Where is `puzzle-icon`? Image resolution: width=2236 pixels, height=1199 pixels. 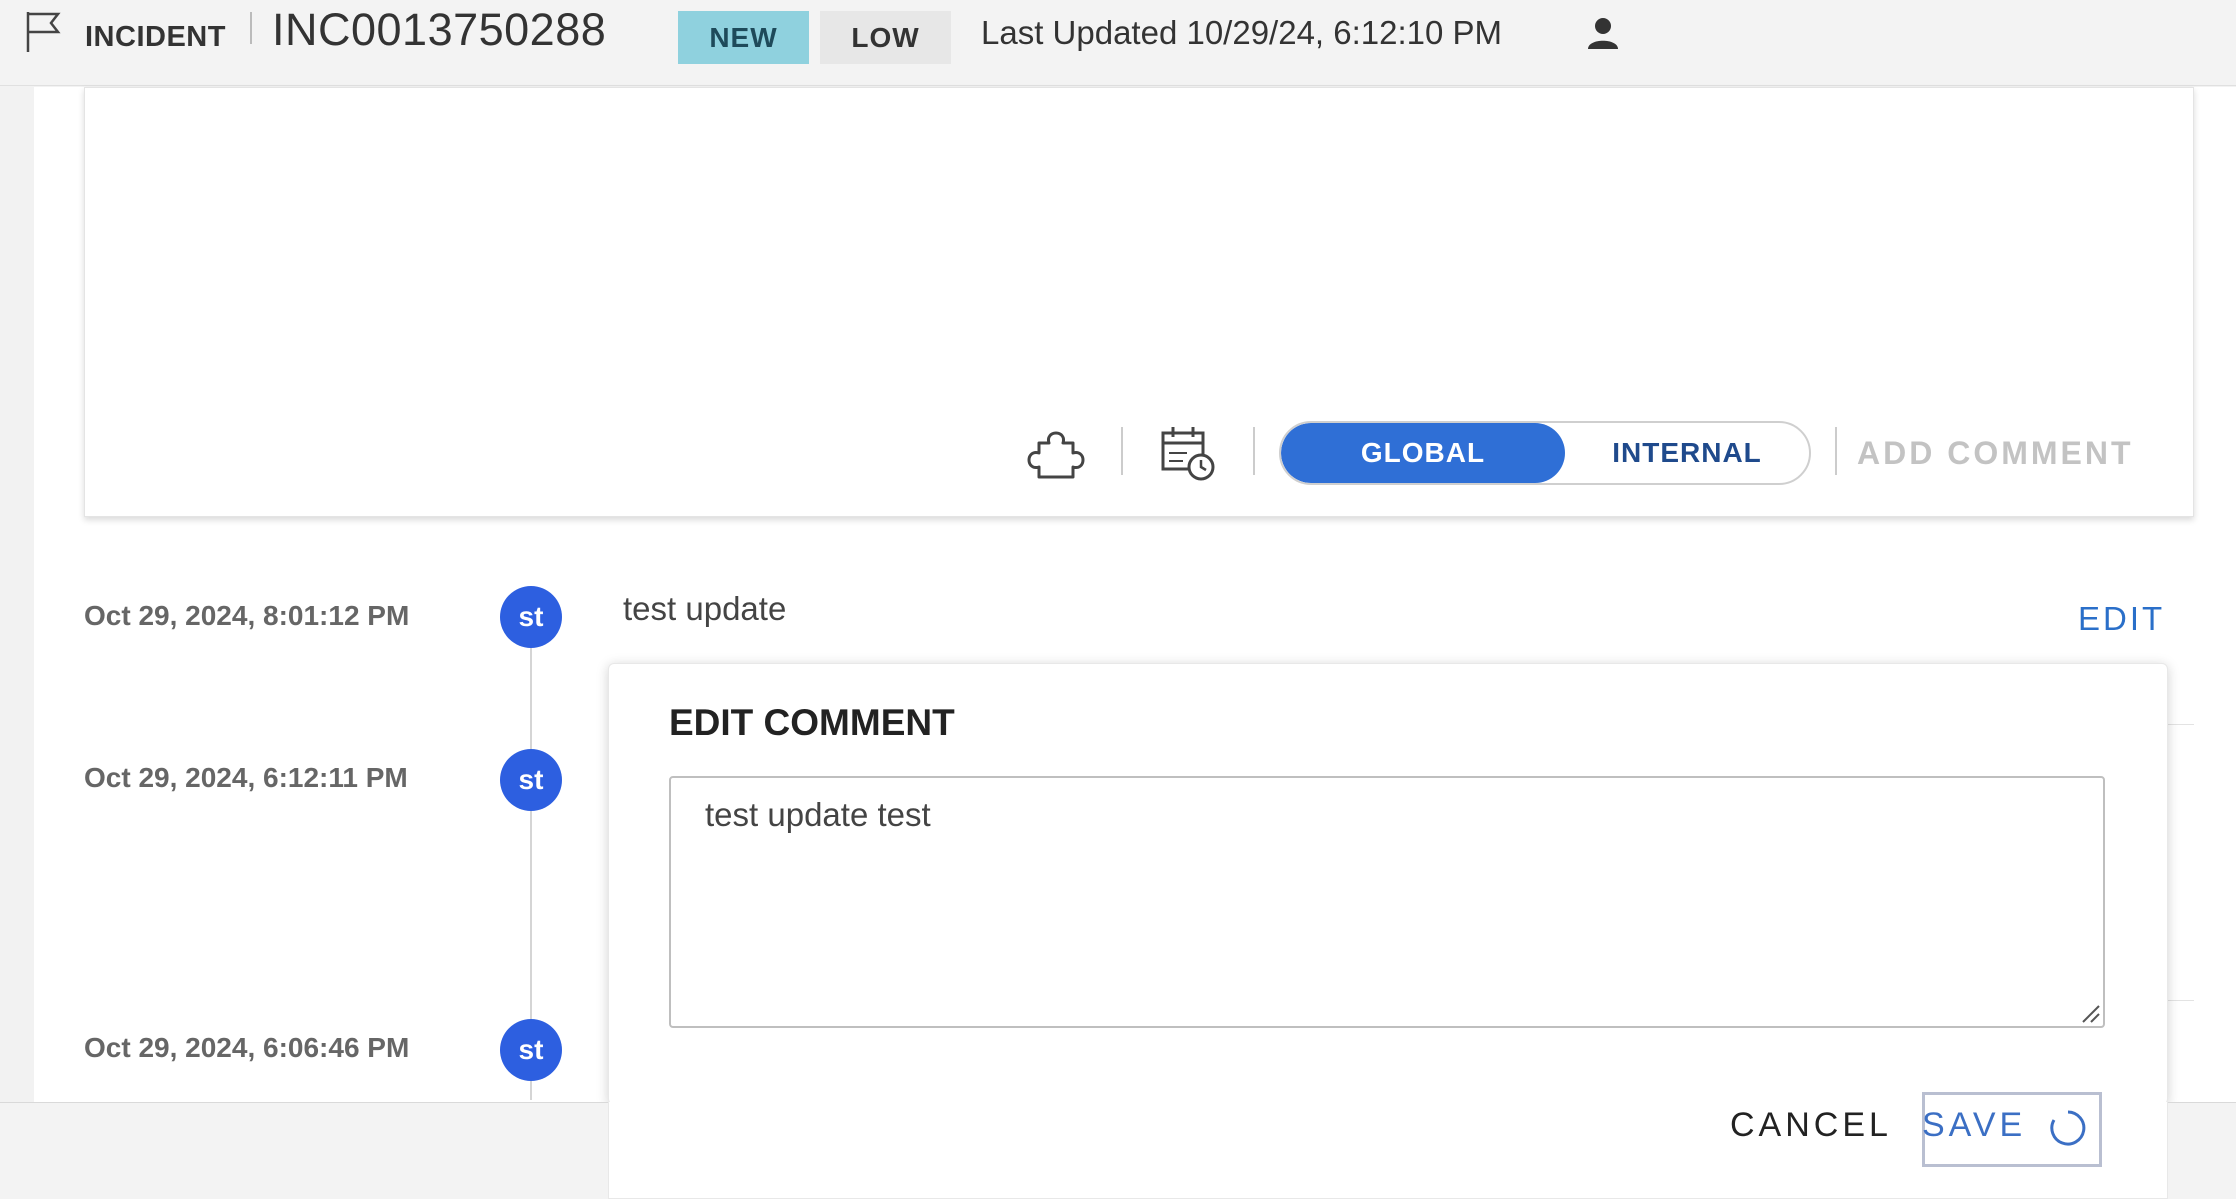 puzzle-icon is located at coordinates (1056, 454).